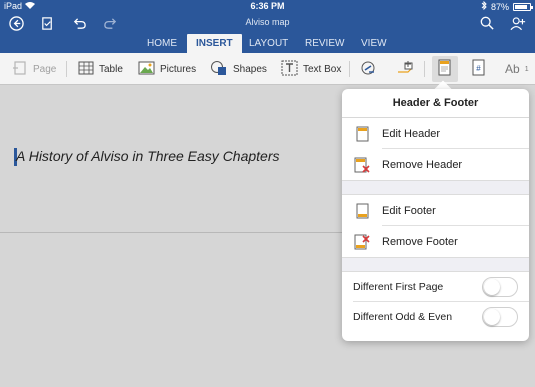  I want to click on remove-footer-icon, so click(362, 242).